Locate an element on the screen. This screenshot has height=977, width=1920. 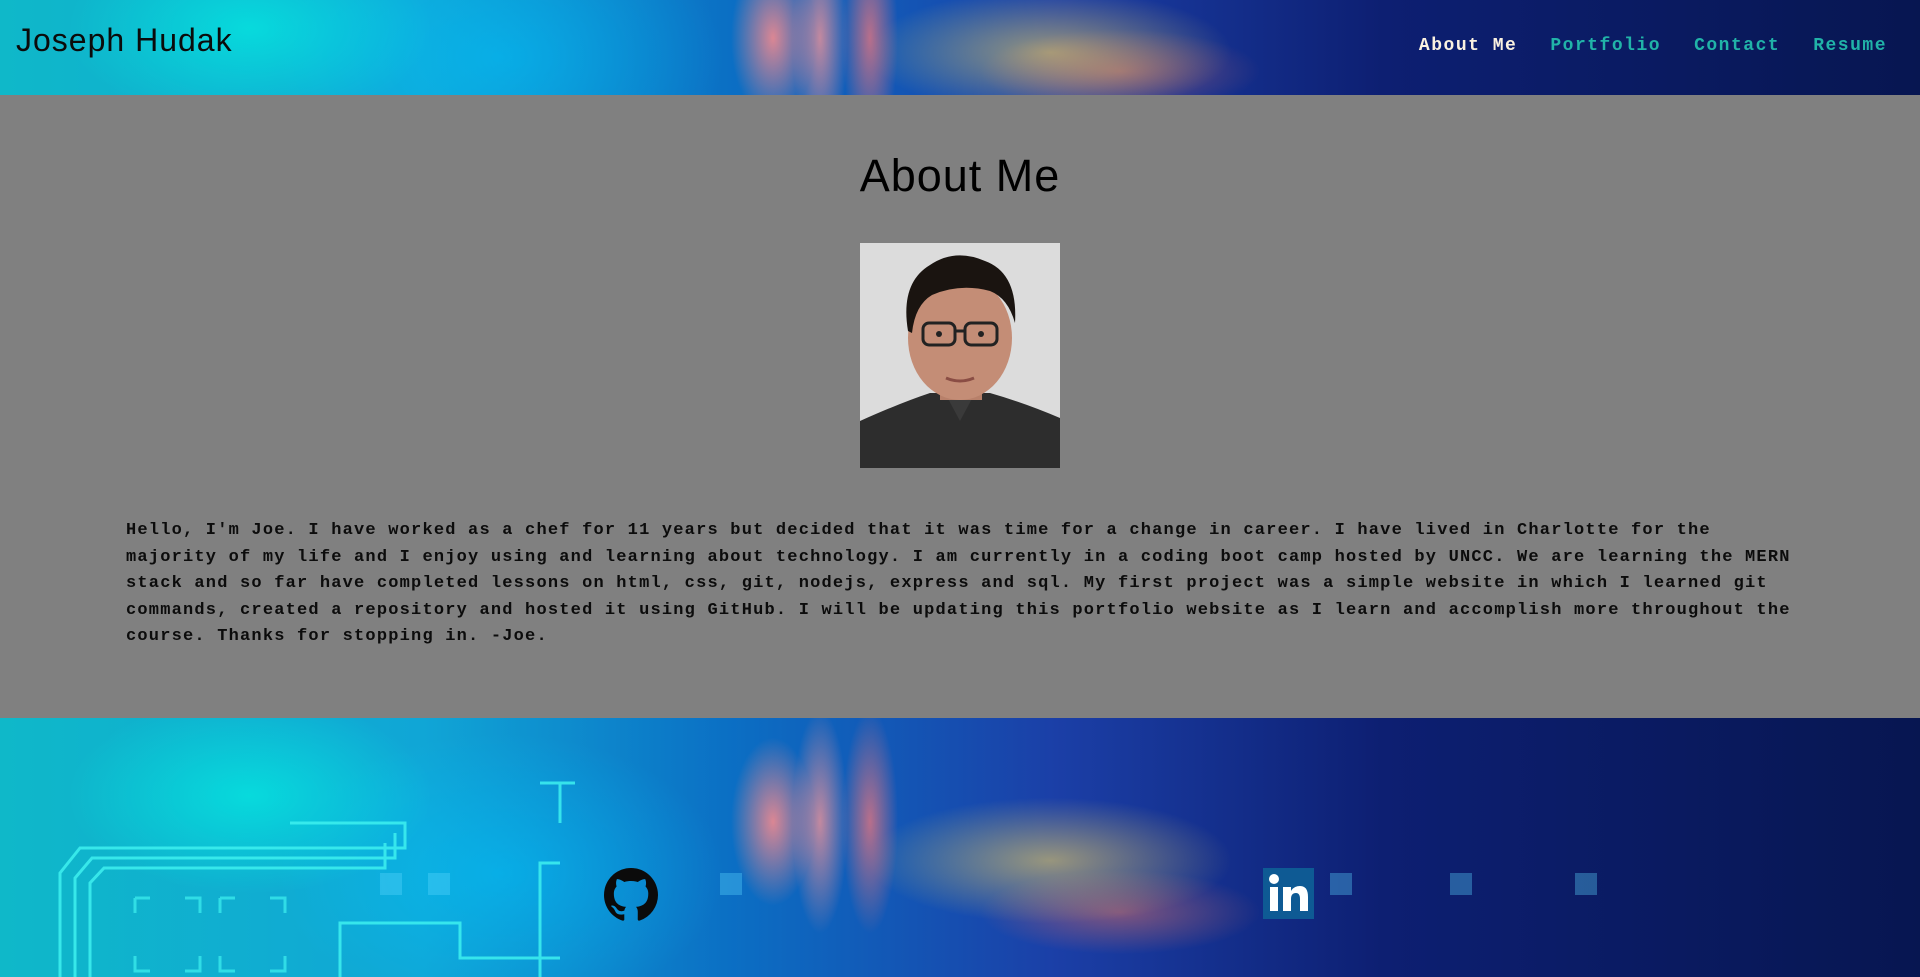
github-icon is located at coordinates (631, 894).